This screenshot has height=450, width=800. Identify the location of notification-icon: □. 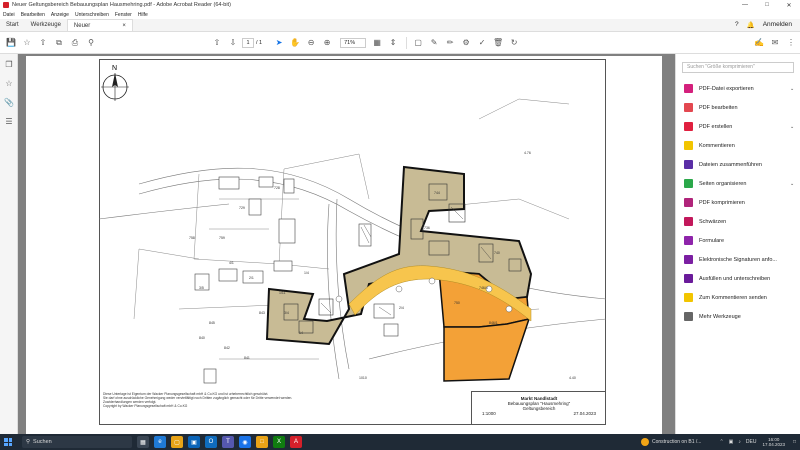
(794, 442).